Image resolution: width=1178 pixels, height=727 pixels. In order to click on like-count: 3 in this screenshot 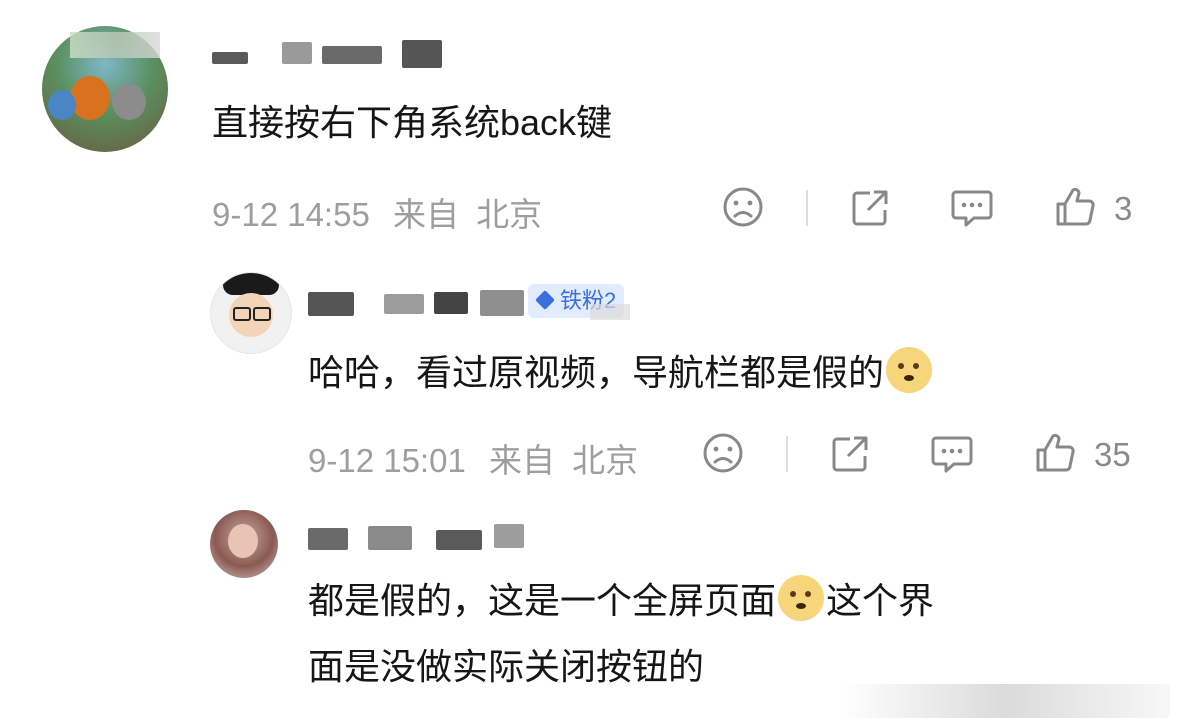, I will do `click(1123, 208)`.